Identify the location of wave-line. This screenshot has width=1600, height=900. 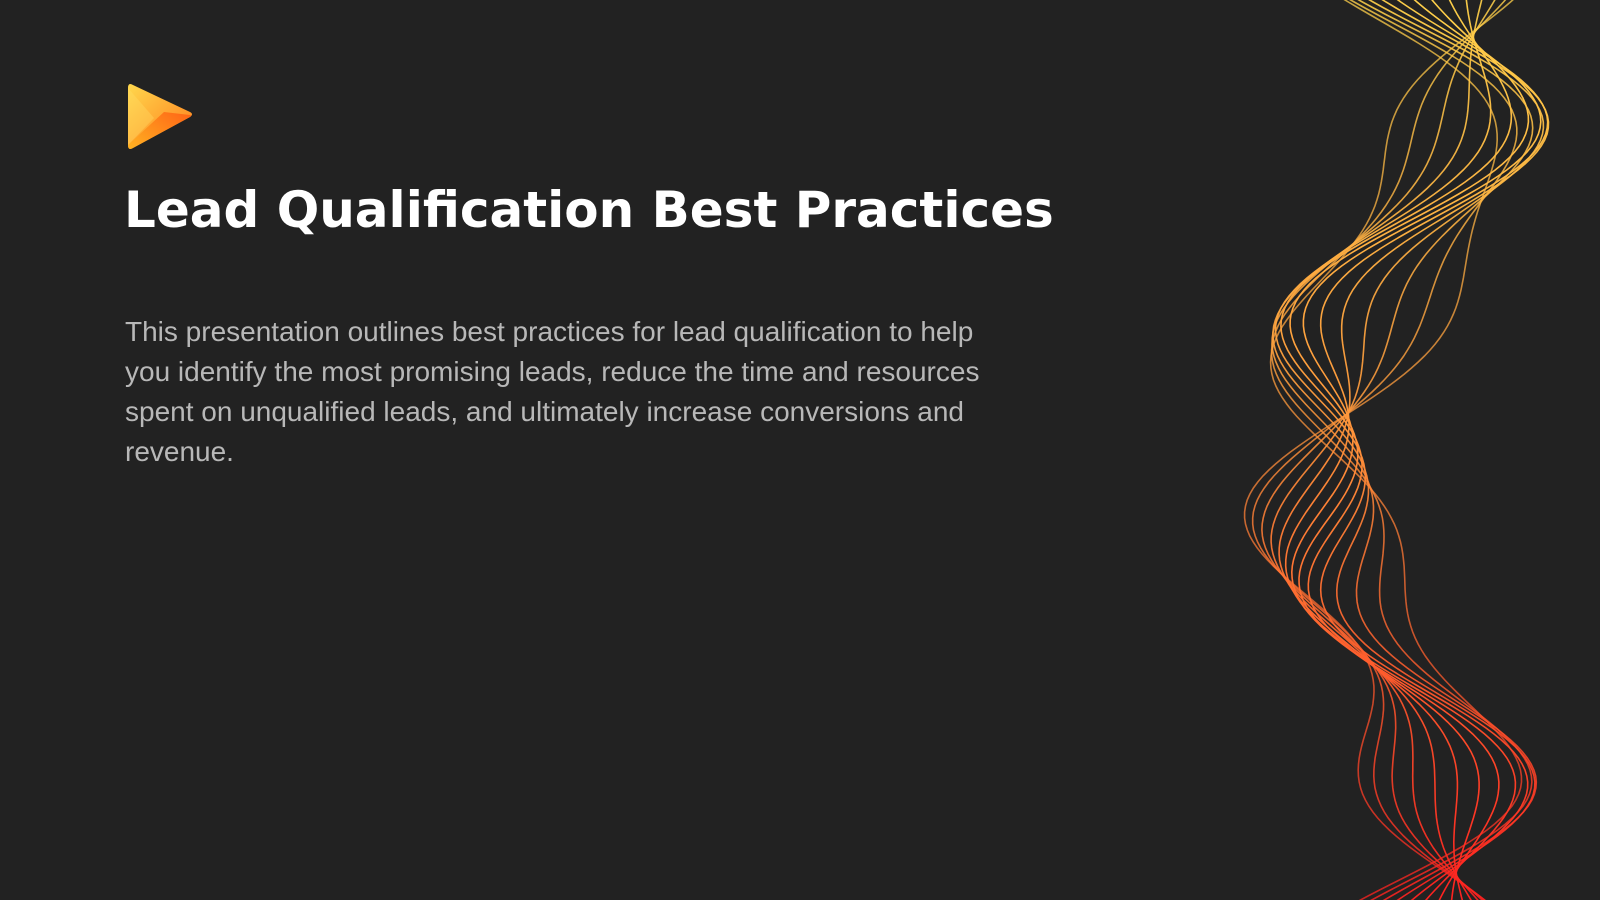
(1398, 450).